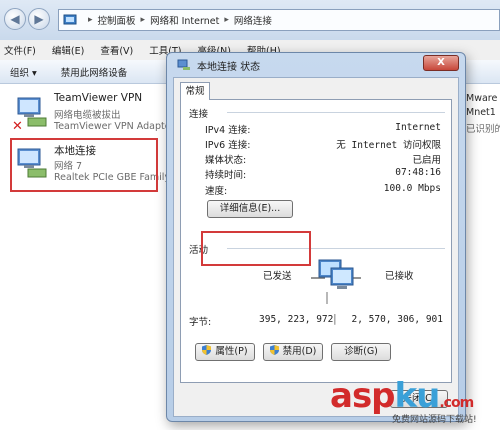  What do you see at coordinates (481, 112) in the screenshot?
I see `network-item-vmnet-partial: Mnet1` at bounding box center [481, 112].